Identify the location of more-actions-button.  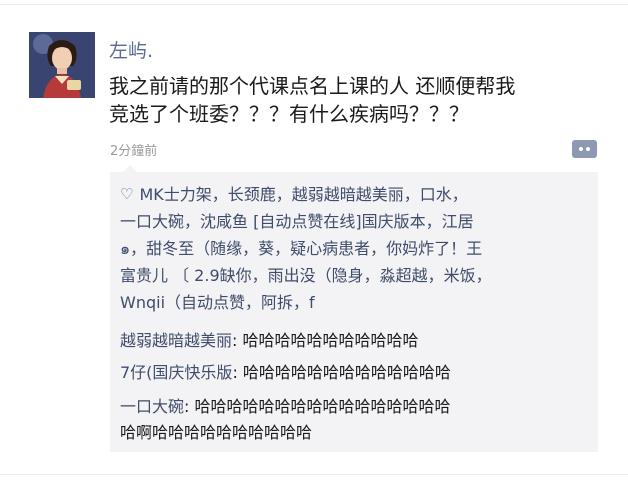
(584, 149).